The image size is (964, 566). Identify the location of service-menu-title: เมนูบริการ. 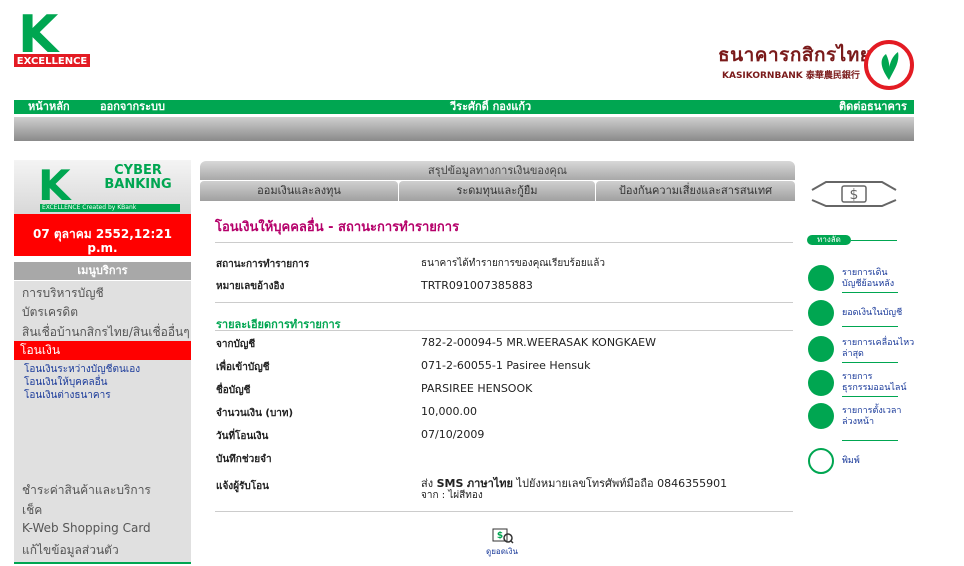
(102, 271).